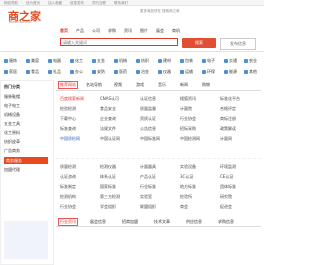 The width and height of the screenshot is (320, 265). I want to click on grid-link: 计量器具, so click(148, 167).